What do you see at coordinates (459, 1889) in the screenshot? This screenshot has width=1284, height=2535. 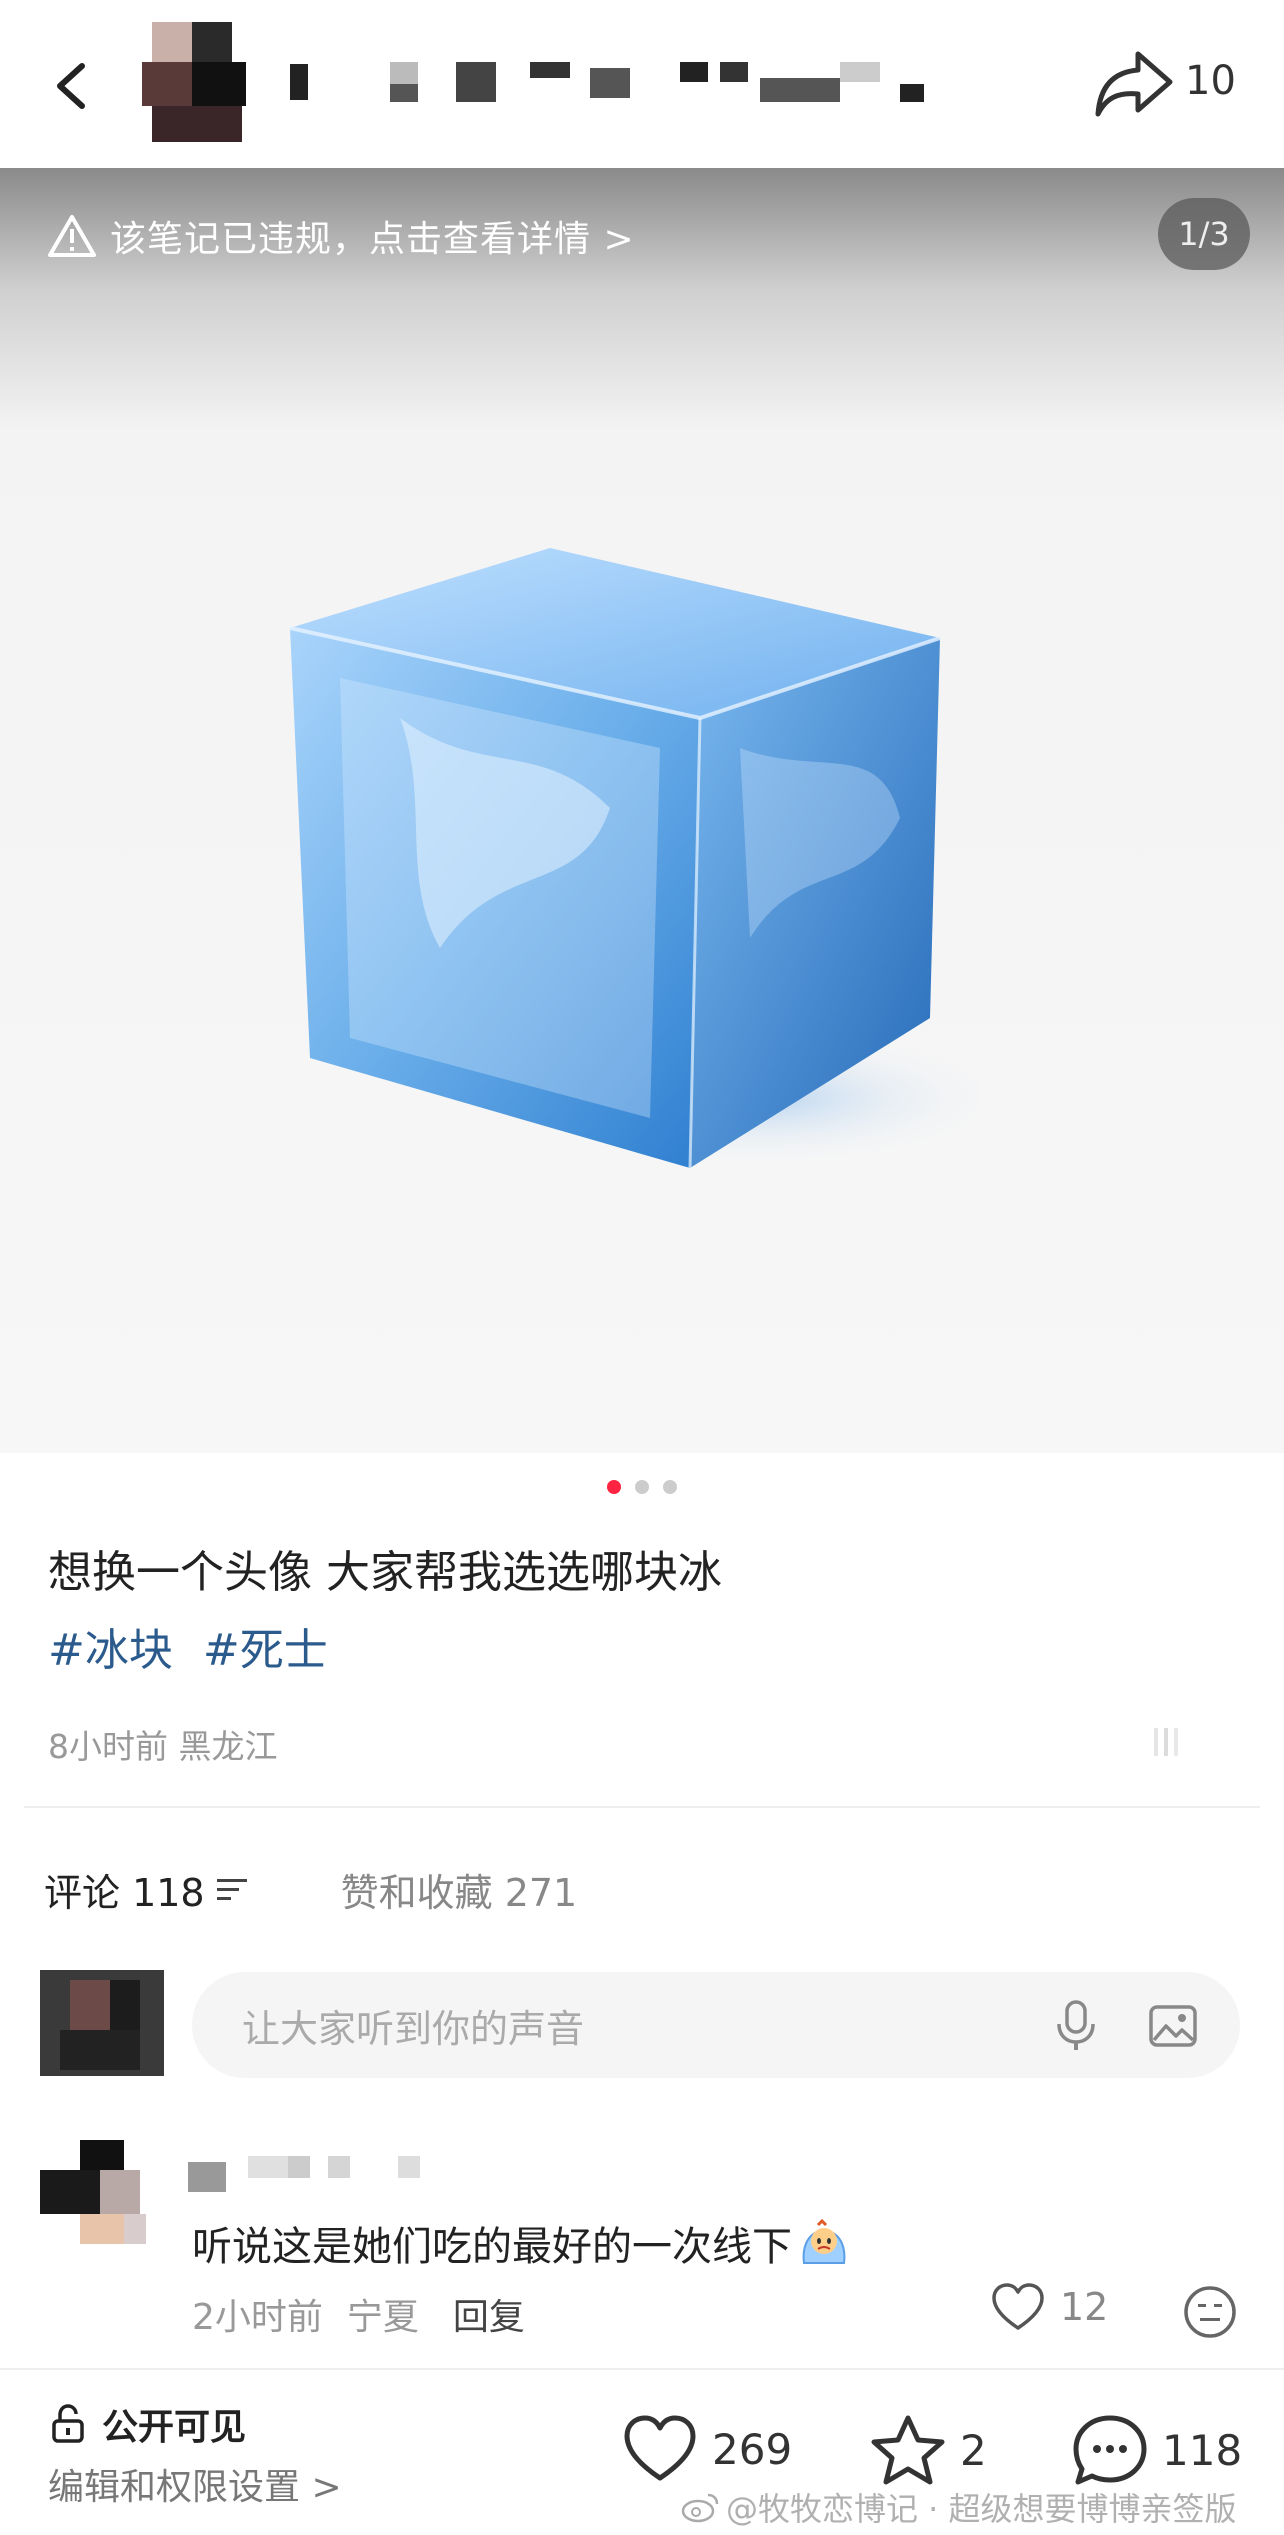 I see `tab-likes-favorites: 赞和收藏 271` at bounding box center [459, 1889].